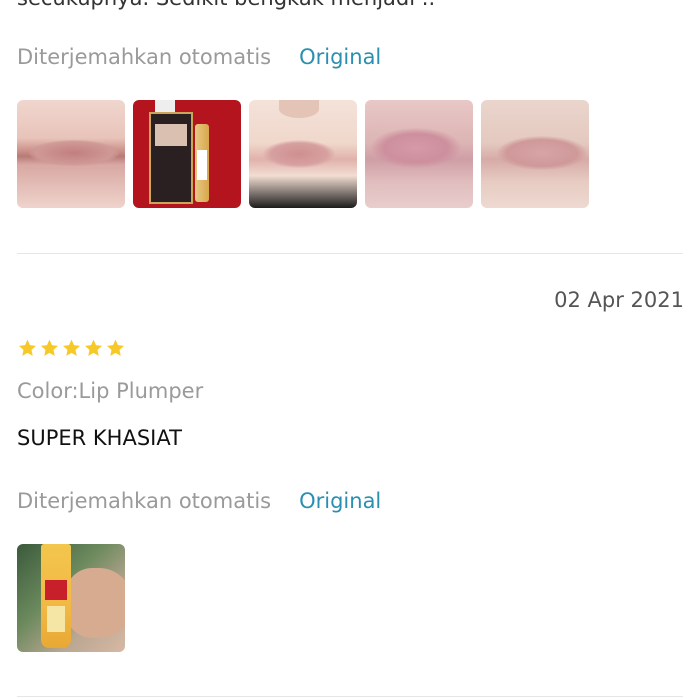 This screenshot has height=700, width=700. I want to click on star-rating, so click(71, 348).